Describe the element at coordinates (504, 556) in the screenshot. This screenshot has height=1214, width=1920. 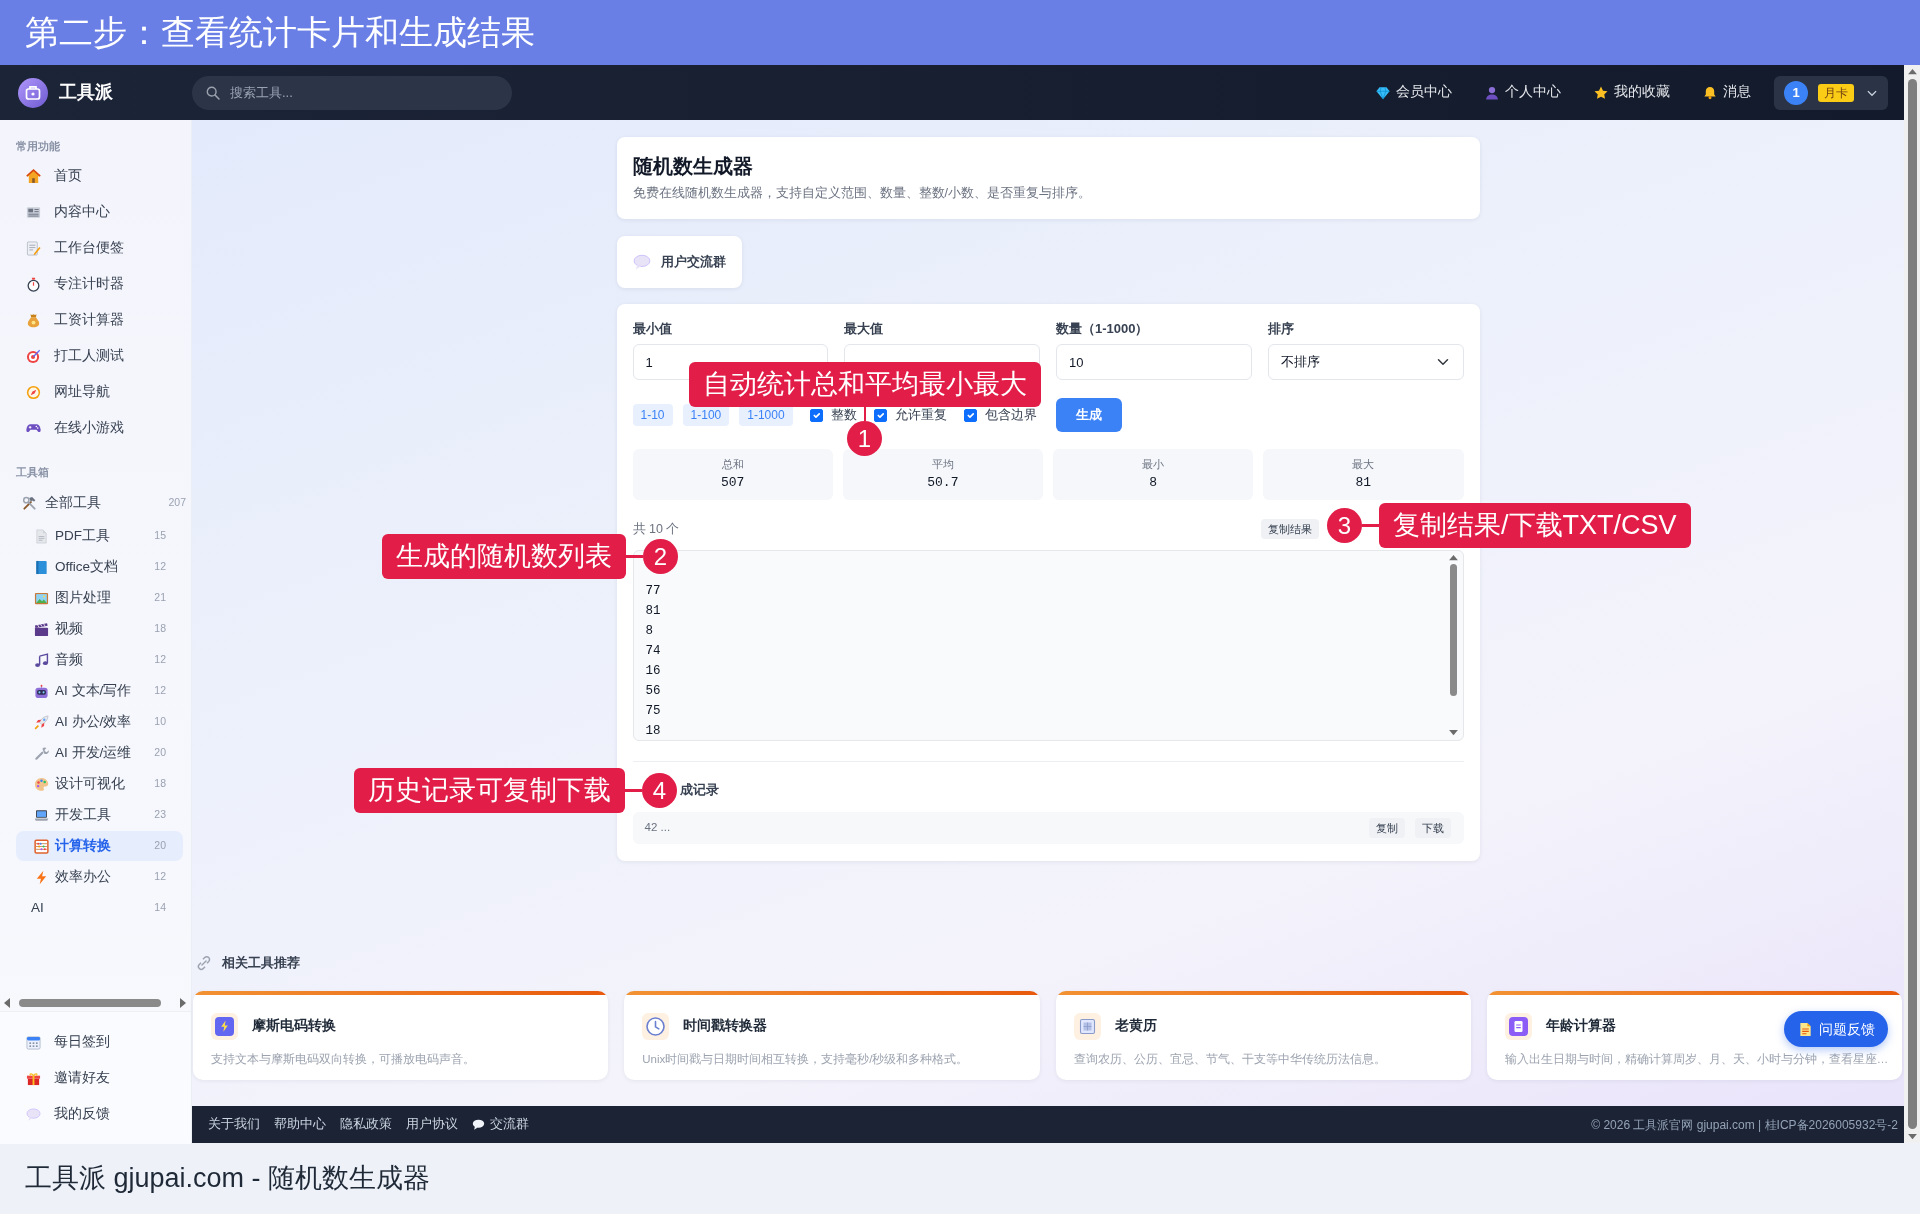
I see `callout-tooltip: 生成的随机数列表` at that location.